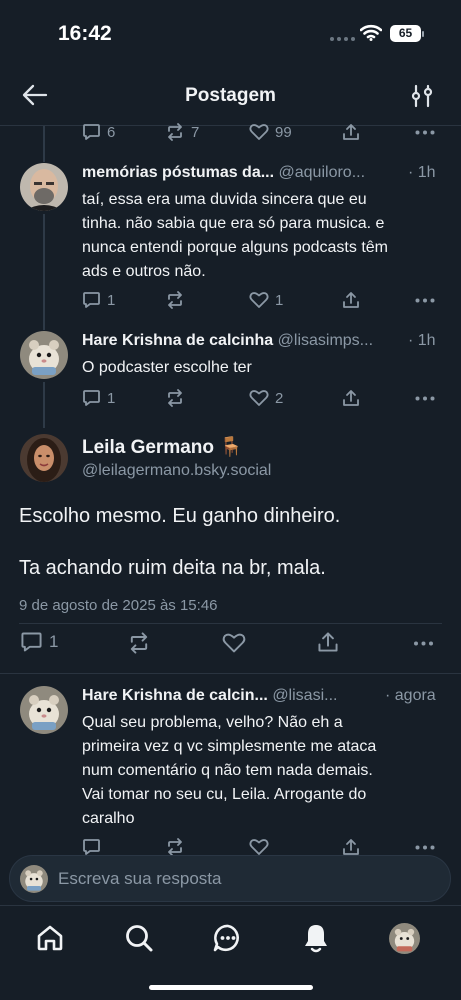  Describe the element at coordinates (405, 33) in the screenshot. I see `battery-indicator: 65` at that location.